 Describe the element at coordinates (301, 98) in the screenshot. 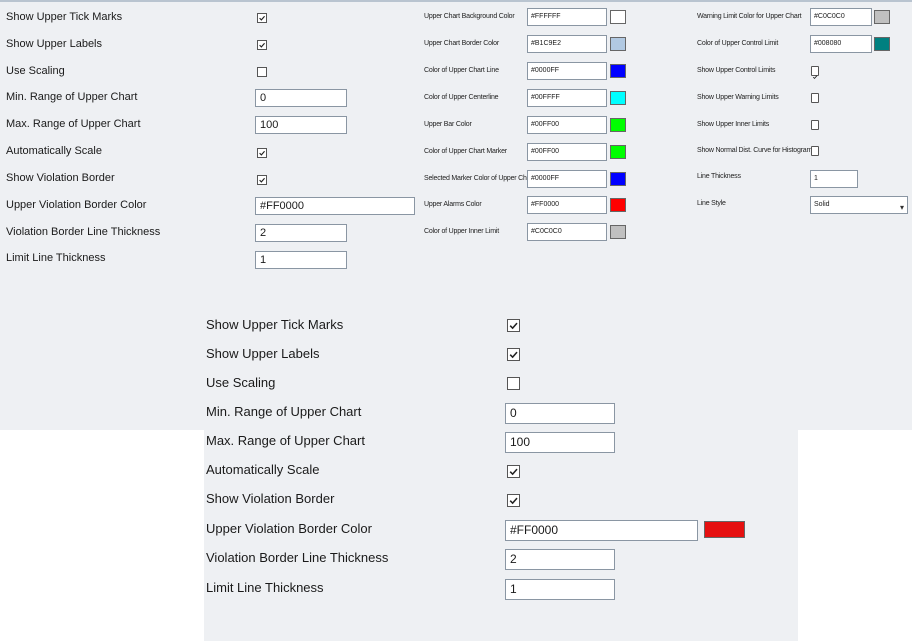

I see `min-range-input: 0` at that location.